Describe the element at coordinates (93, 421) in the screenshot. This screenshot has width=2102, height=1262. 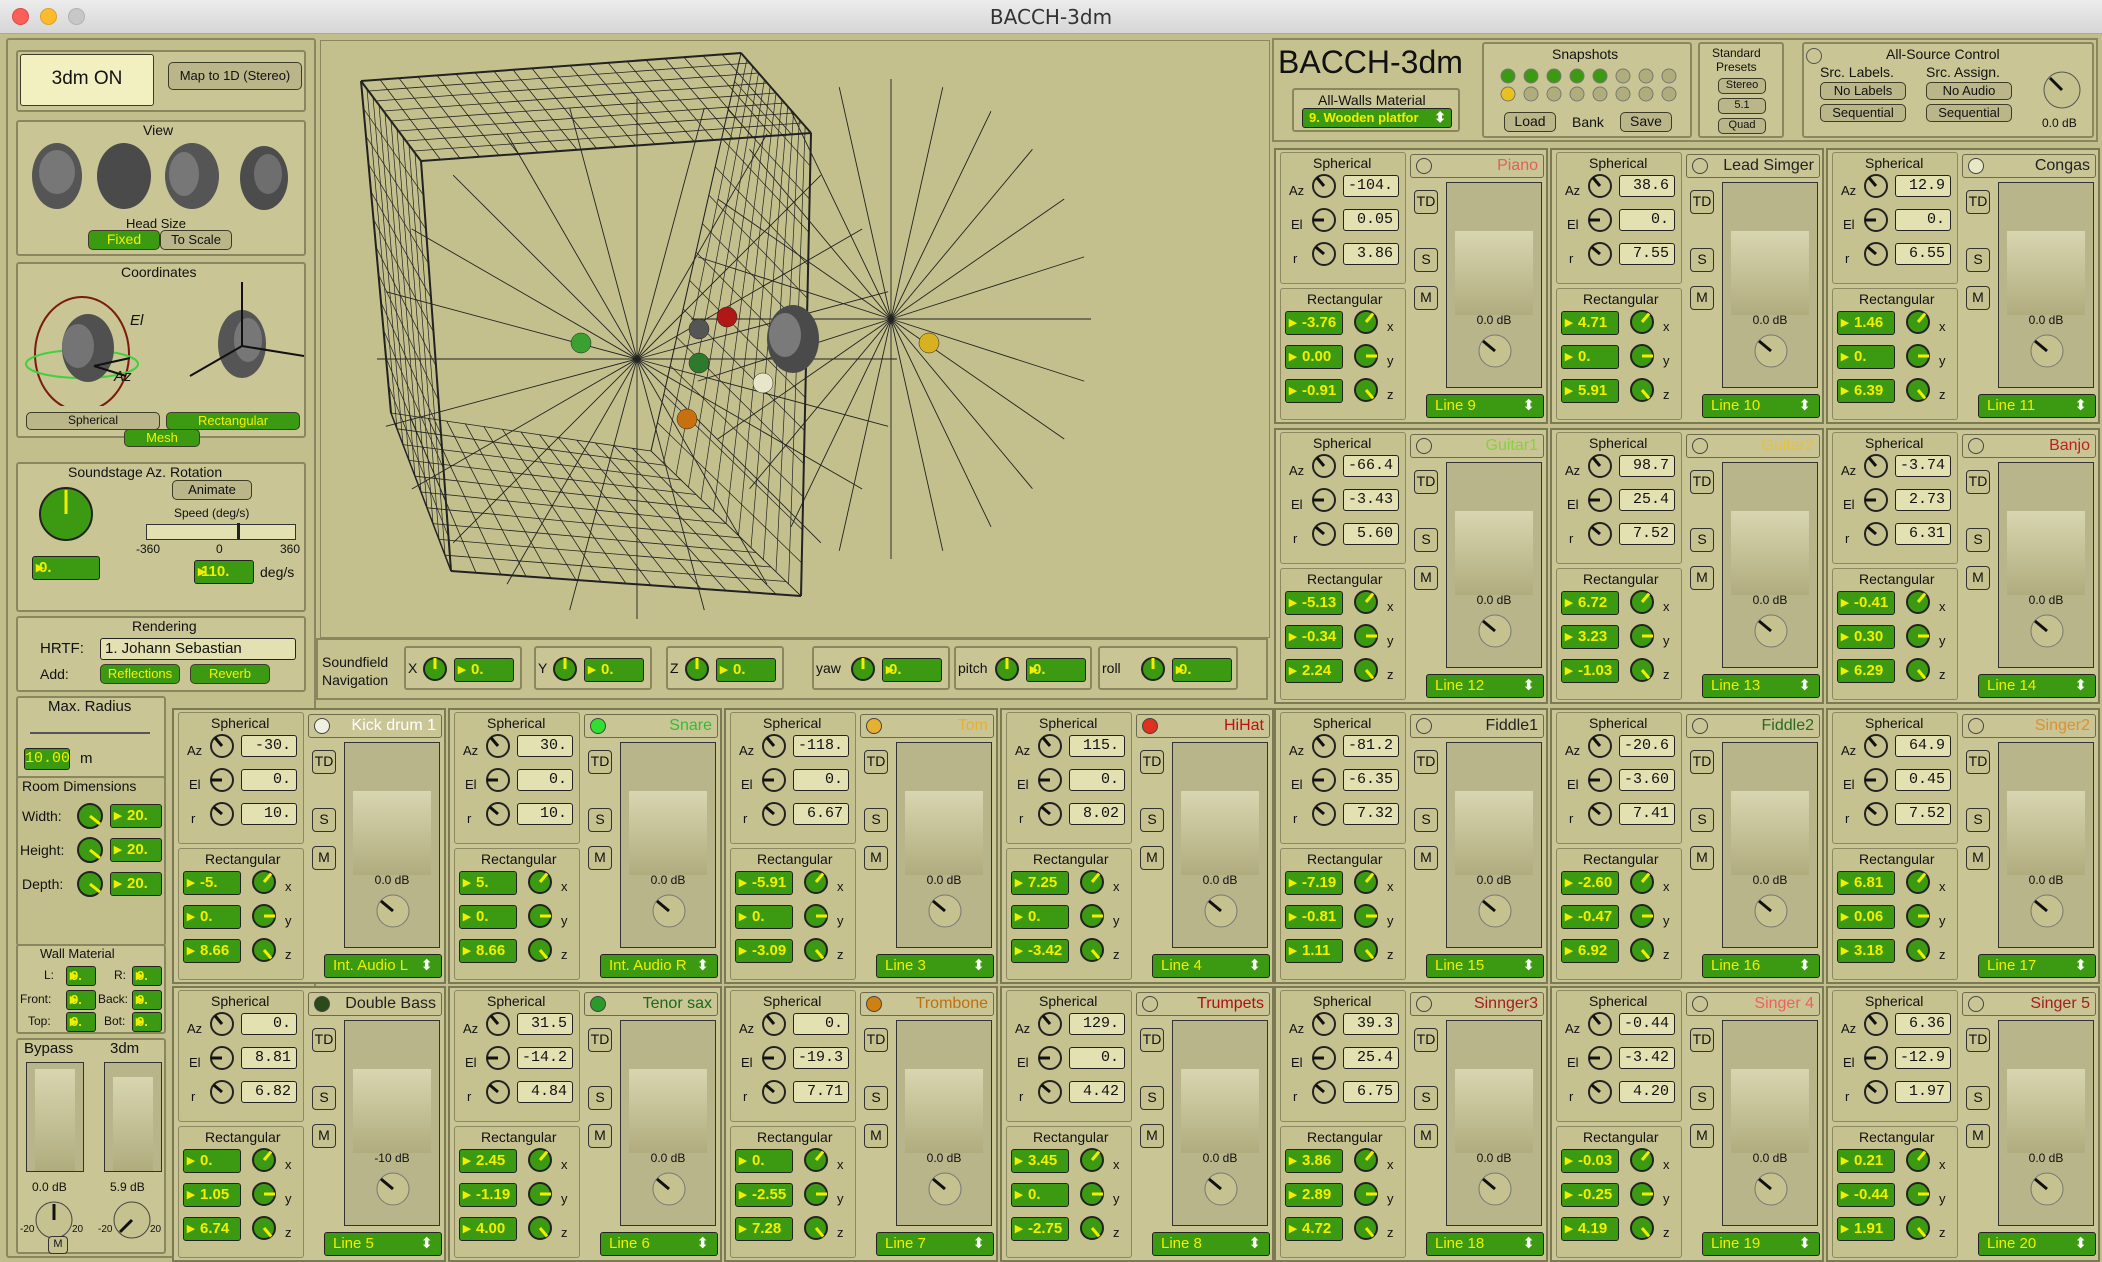
I see `spherical-coords-button: Spherical` at that location.